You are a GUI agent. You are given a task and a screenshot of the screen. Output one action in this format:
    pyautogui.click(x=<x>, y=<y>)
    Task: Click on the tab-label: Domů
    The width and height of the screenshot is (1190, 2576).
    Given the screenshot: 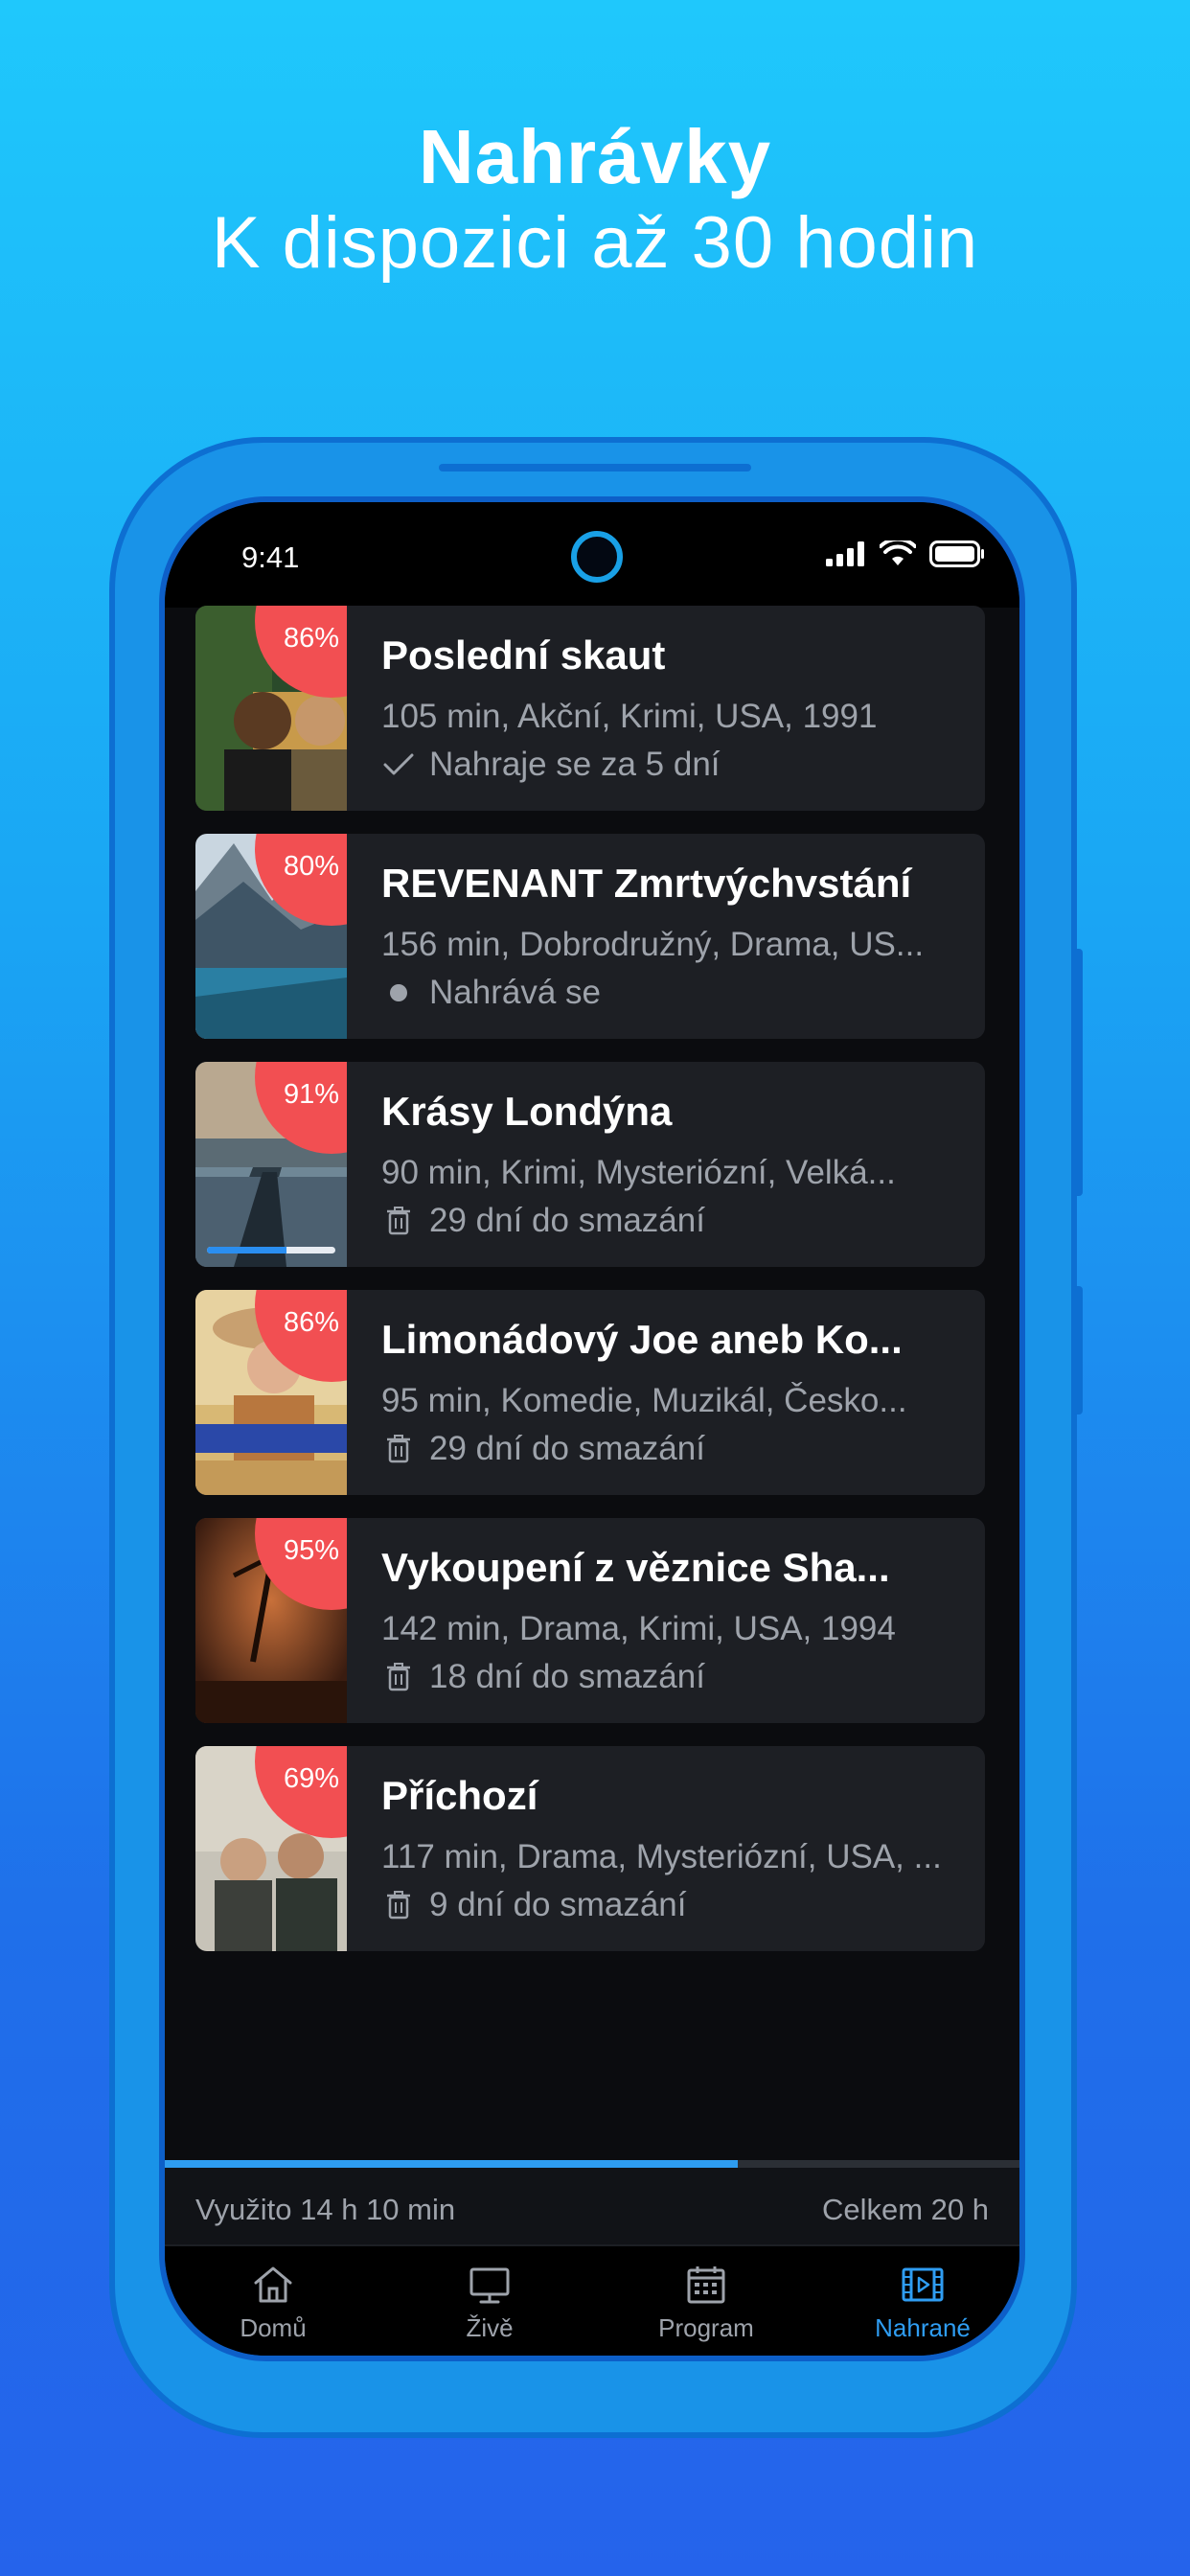 What is the action you would take?
    pyautogui.click(x=273, y=2327)
    